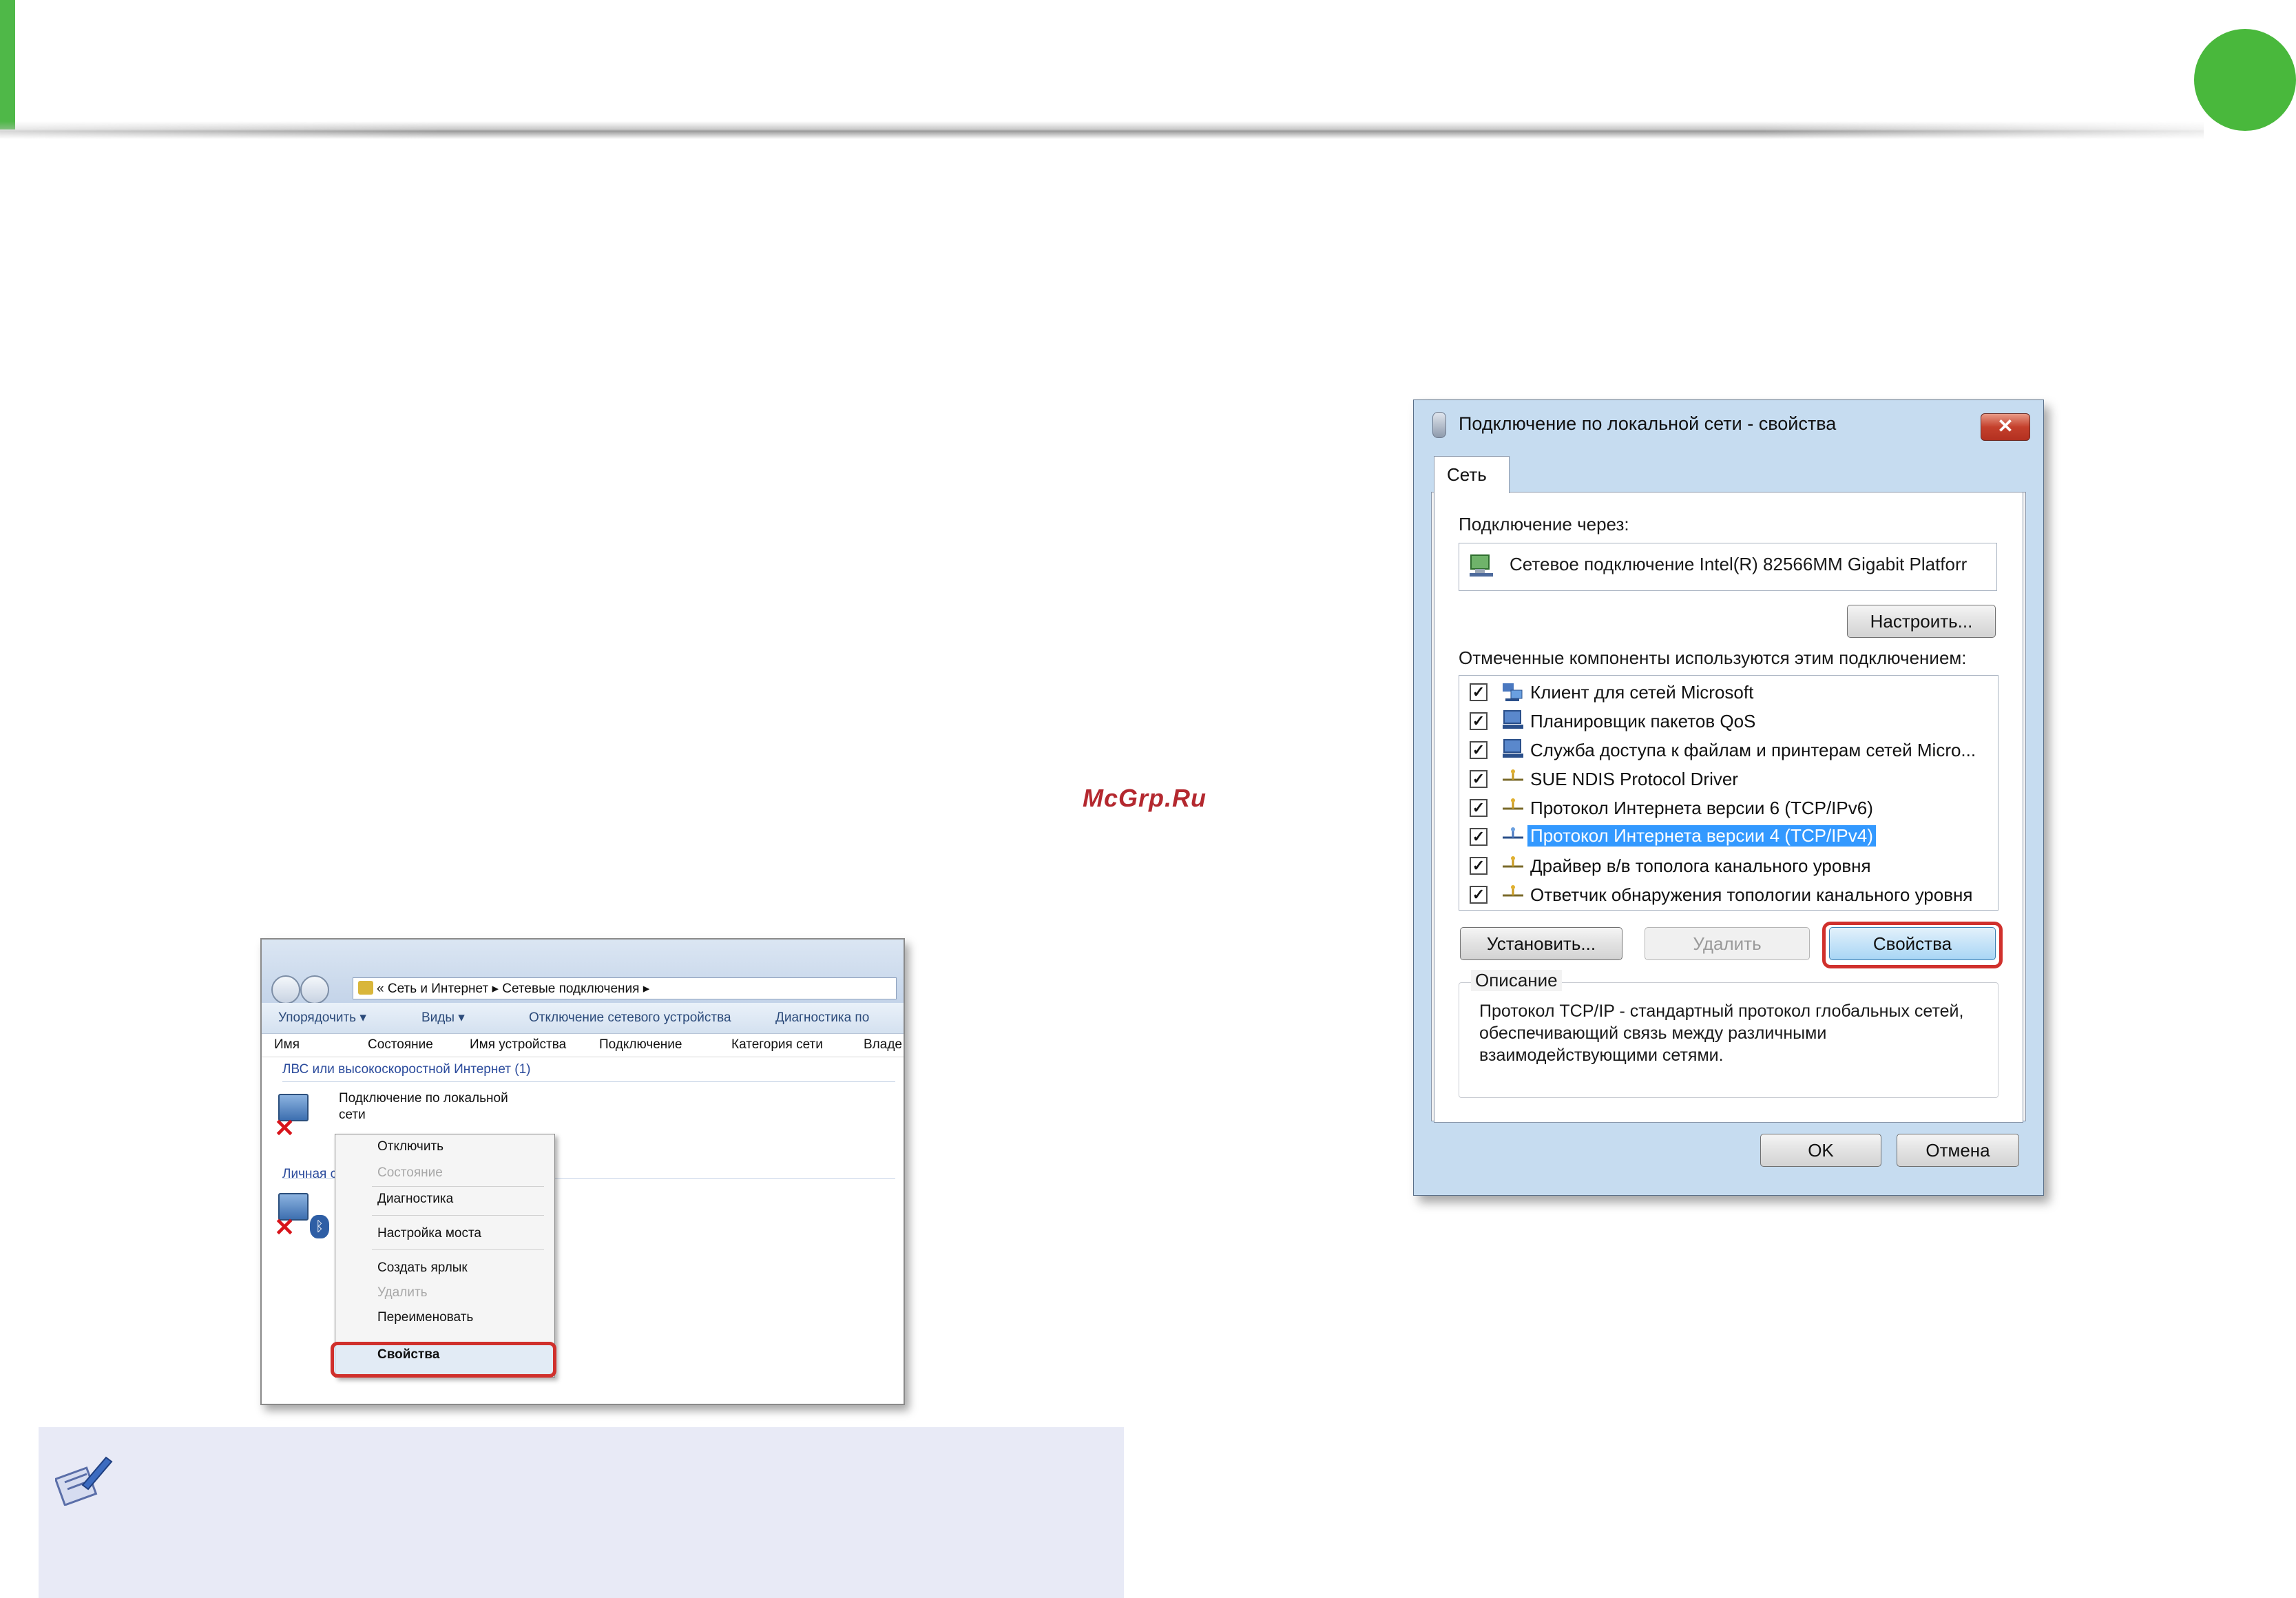  What do you see at coordinates (588, 1081) in the screenshot?
I see `group-divider` at bounding box center [588, 1081].